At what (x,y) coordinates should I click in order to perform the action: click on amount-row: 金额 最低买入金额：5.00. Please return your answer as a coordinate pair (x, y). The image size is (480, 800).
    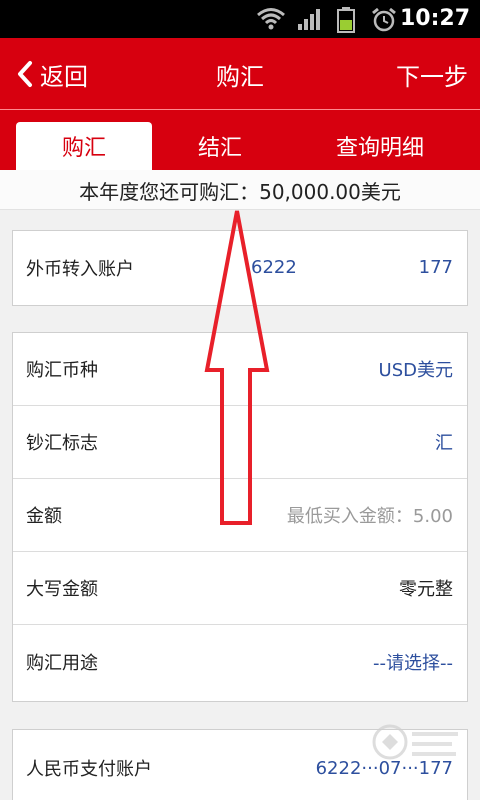
    Looking at the image, I should click on (240, 515).